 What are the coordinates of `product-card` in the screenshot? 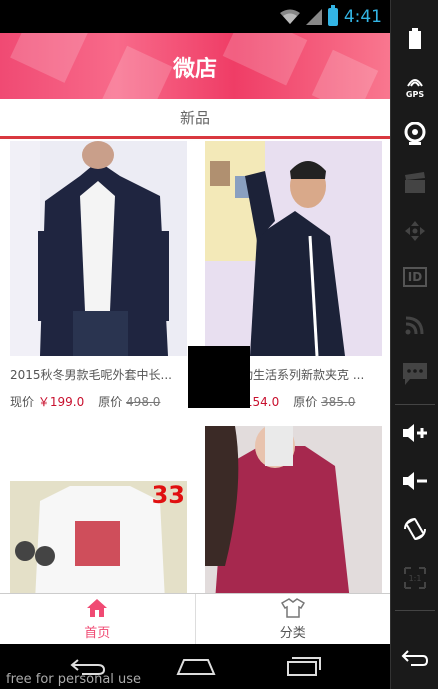 It's located at (293, 509).